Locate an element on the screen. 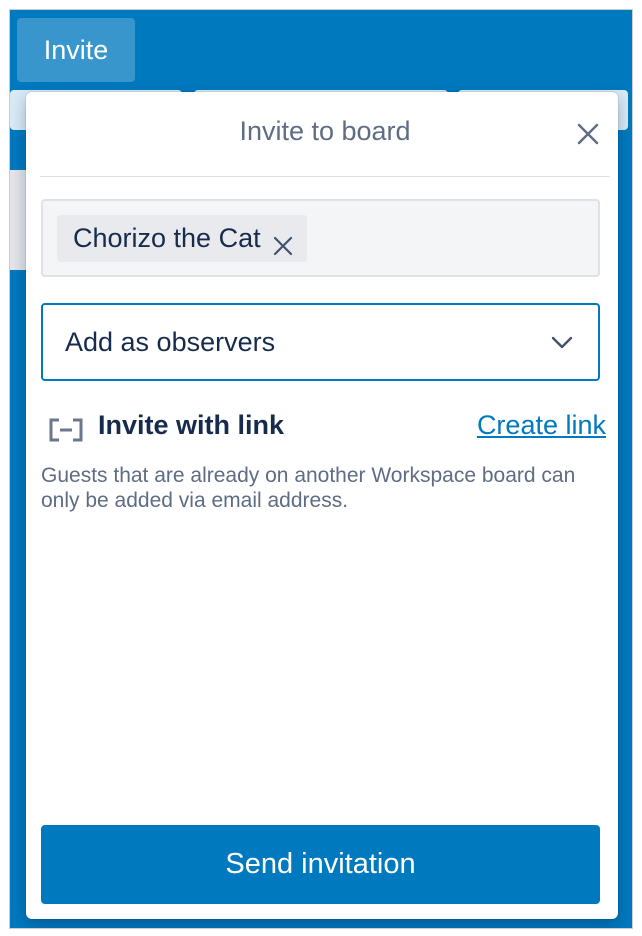 The width and height of the screenshot is (642, 936). role-select: Add as observers is located at coordinates (320, 342).